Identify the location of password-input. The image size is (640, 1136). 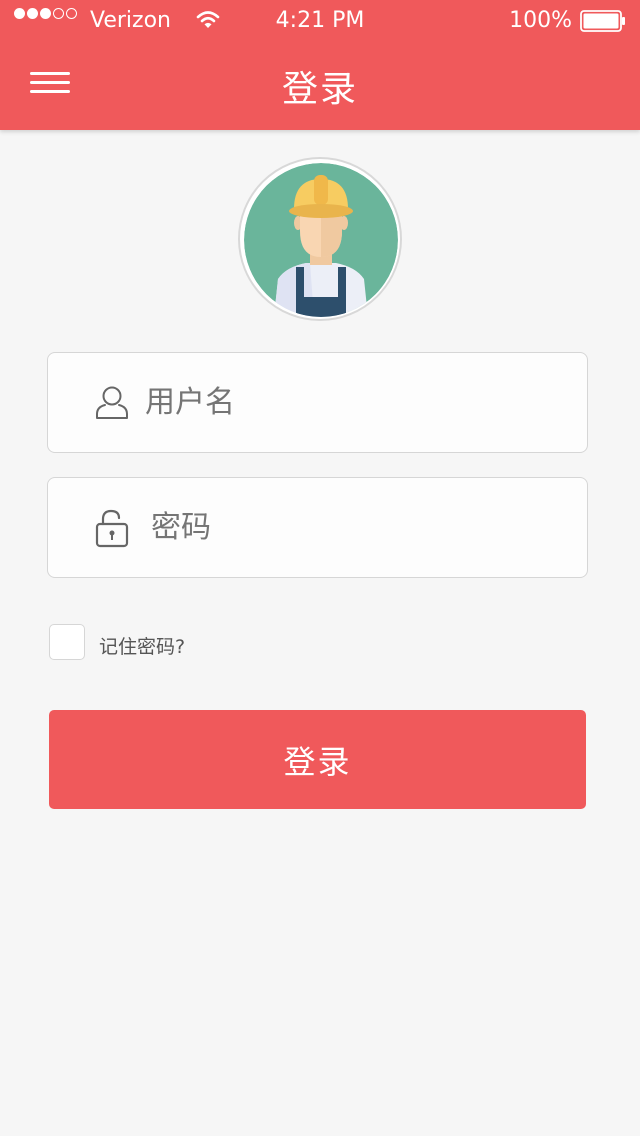
(351, 528).